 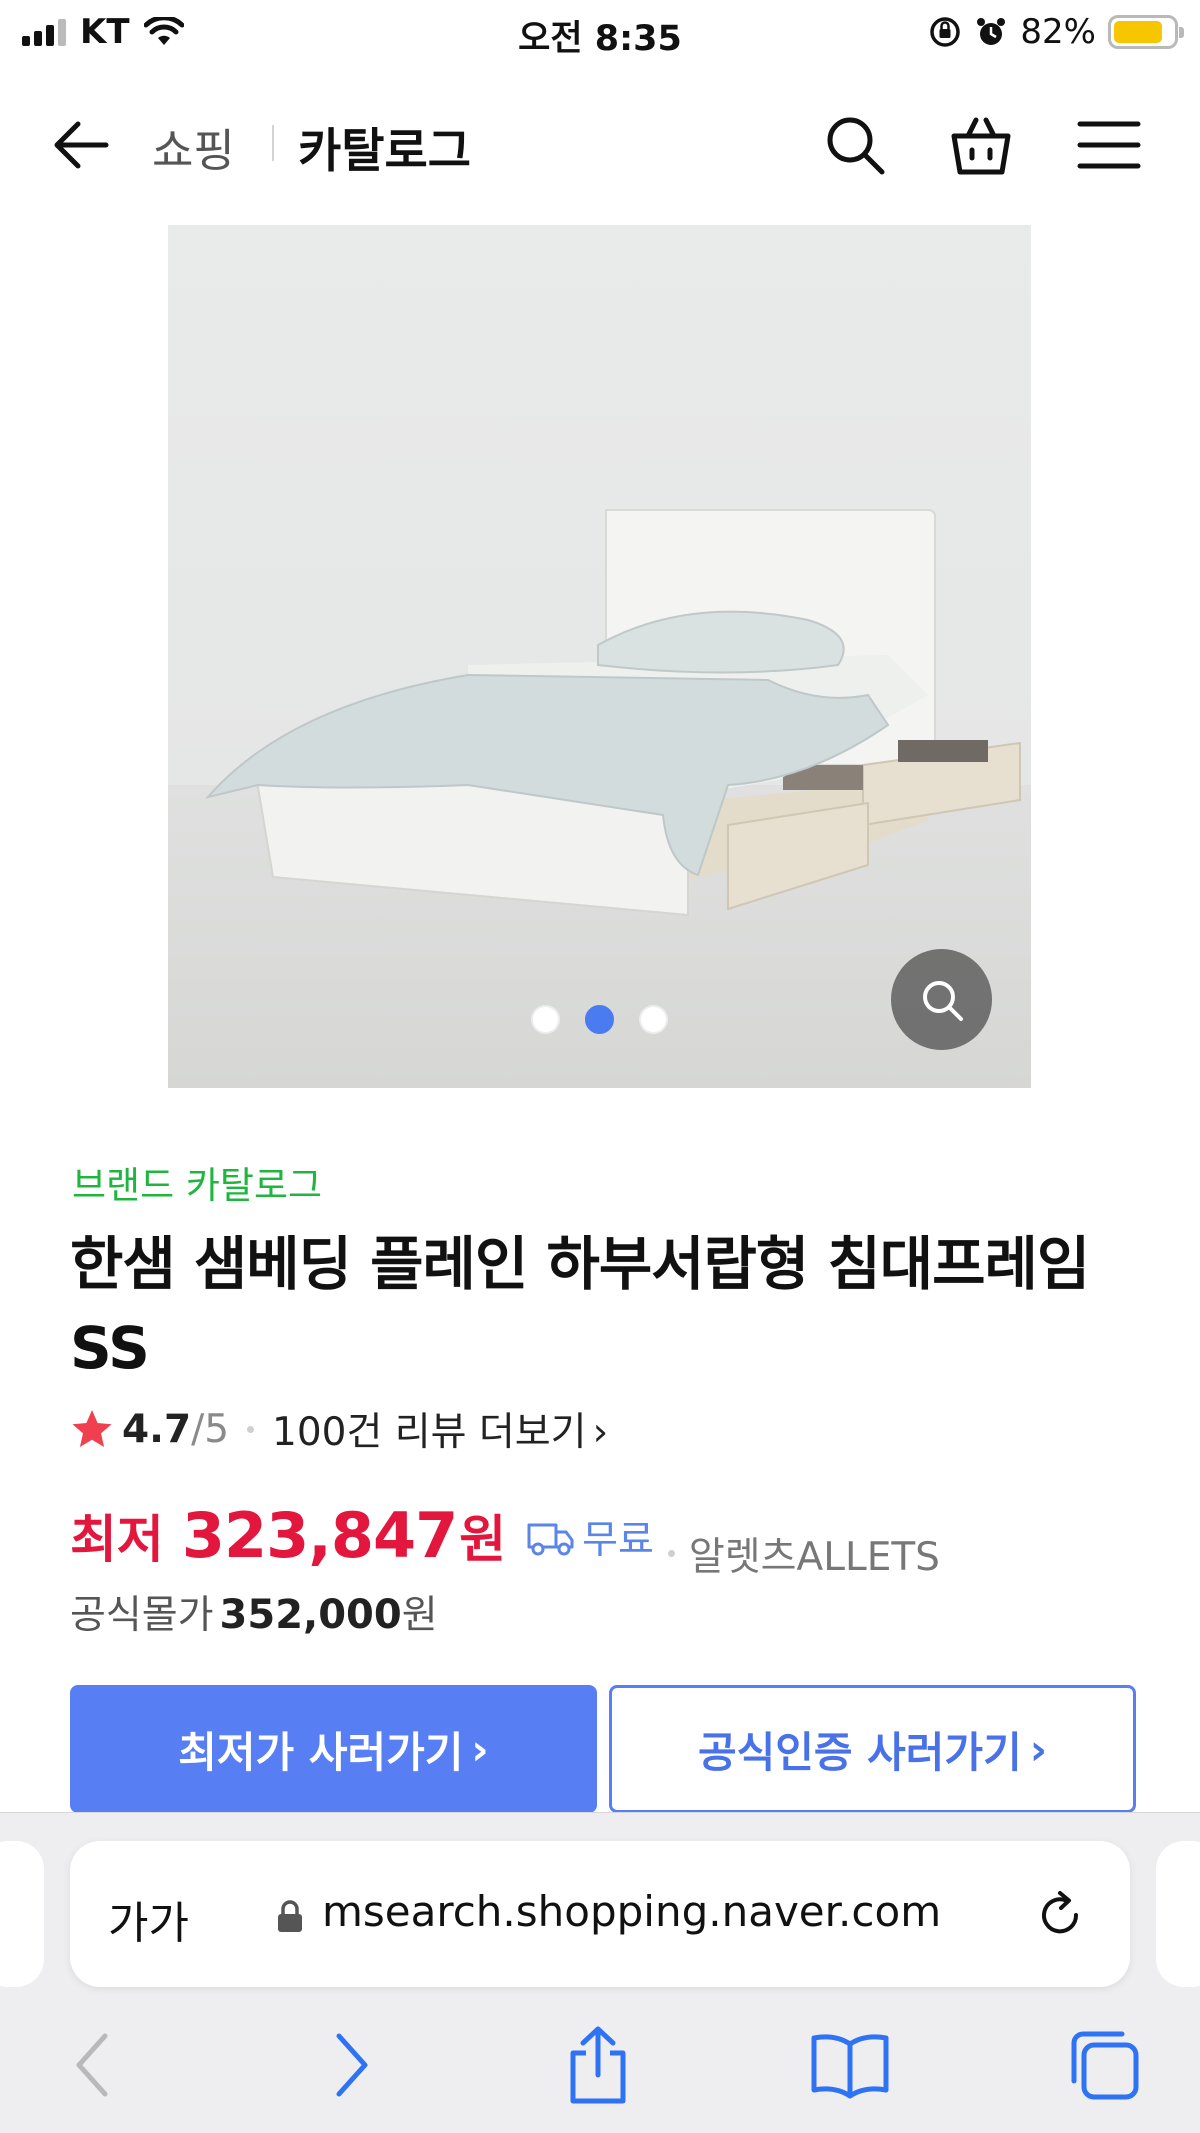 I want to click on menu-icon, so click(x=1109, y=145).